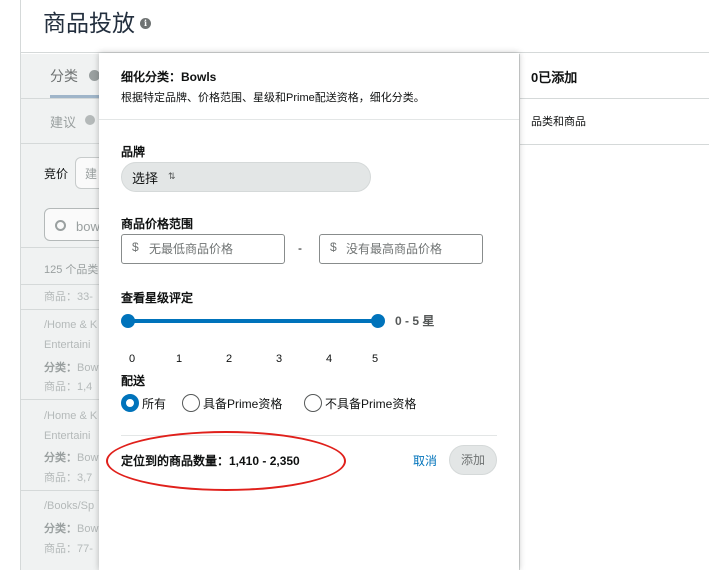 The image size is (709, 570). What do you see at coordinates (68, 478) in the screenshot?
I see `list-item-text: 商品：3,7` at bounding box center [68, 478].